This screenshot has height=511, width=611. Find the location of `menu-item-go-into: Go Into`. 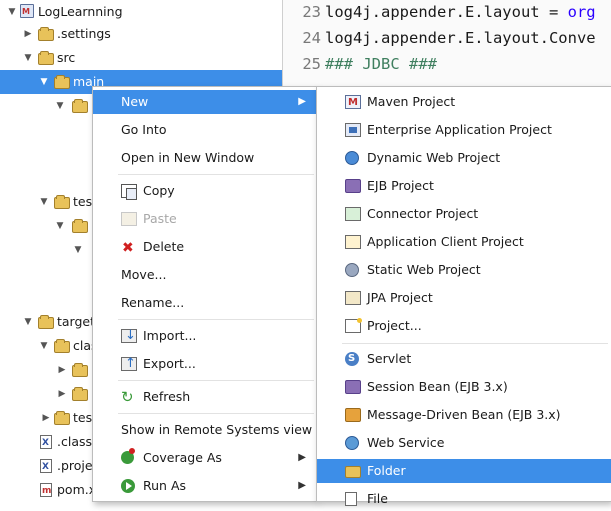

menu-item-go-into: Go Into is located at coordinates (204, 130).